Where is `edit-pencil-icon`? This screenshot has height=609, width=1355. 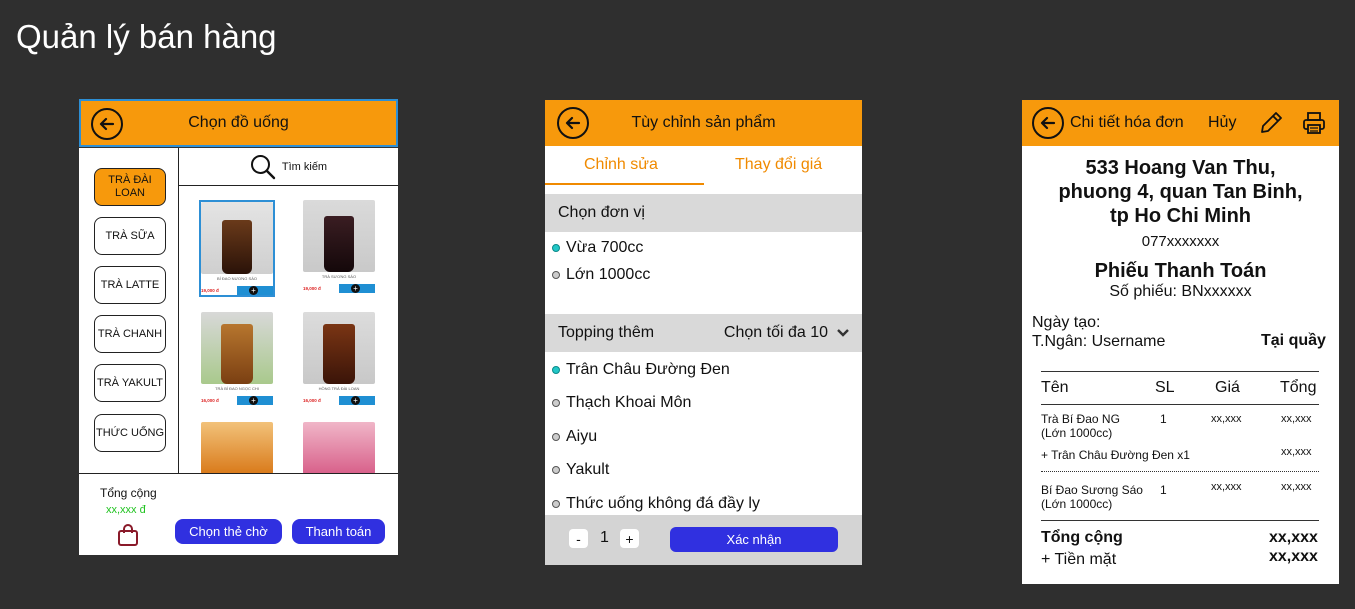
edit-pencil-icon is located at coordinates (1271, 123).